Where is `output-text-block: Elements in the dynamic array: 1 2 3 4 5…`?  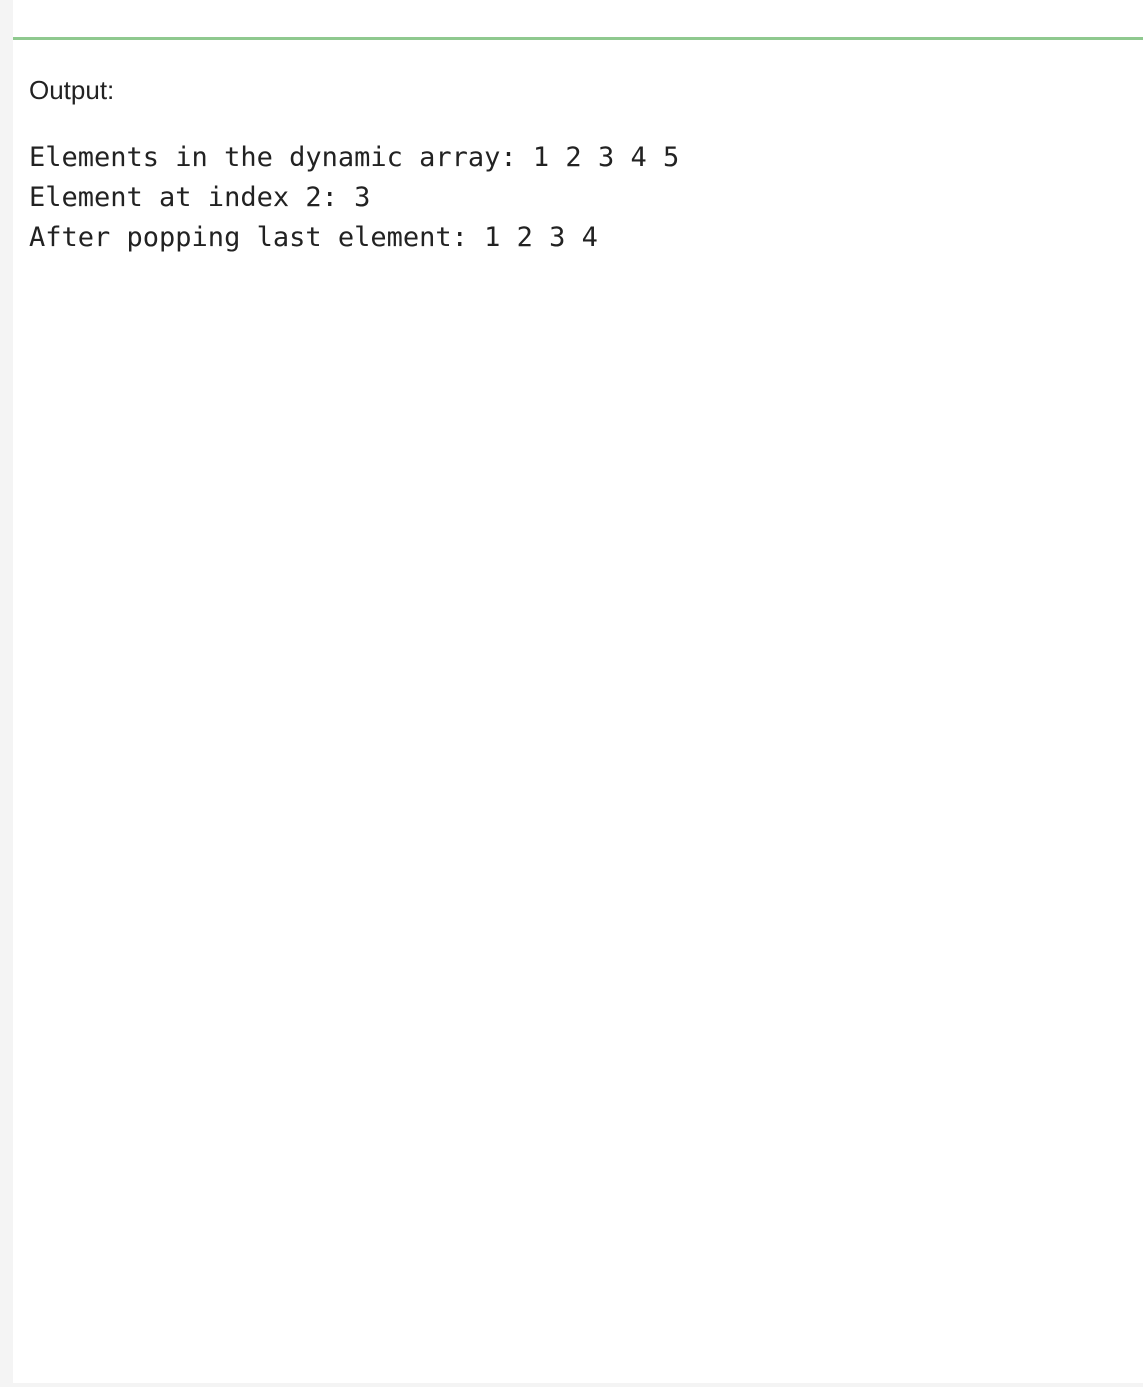
output-text-block: Elements in the dynamic array: 1 2 3 4 5… is located at coordinates (354, 198).